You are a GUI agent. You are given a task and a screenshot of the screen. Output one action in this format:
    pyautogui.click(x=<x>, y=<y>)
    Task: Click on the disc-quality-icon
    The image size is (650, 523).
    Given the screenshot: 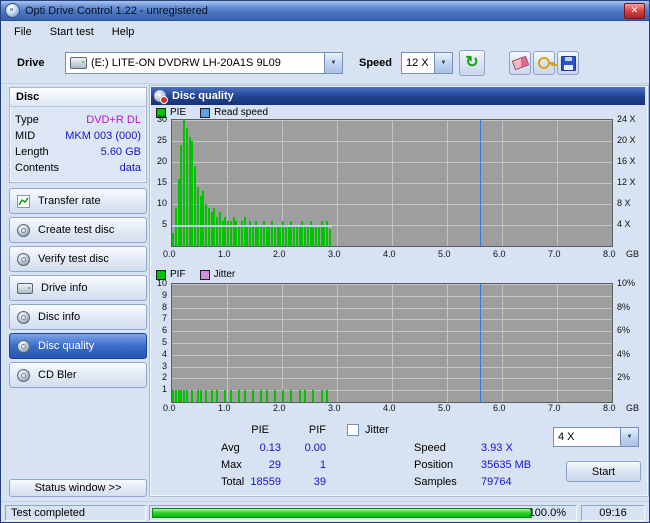 What is the action you would take?
    pyautogui.click(x=161, y=97)
    